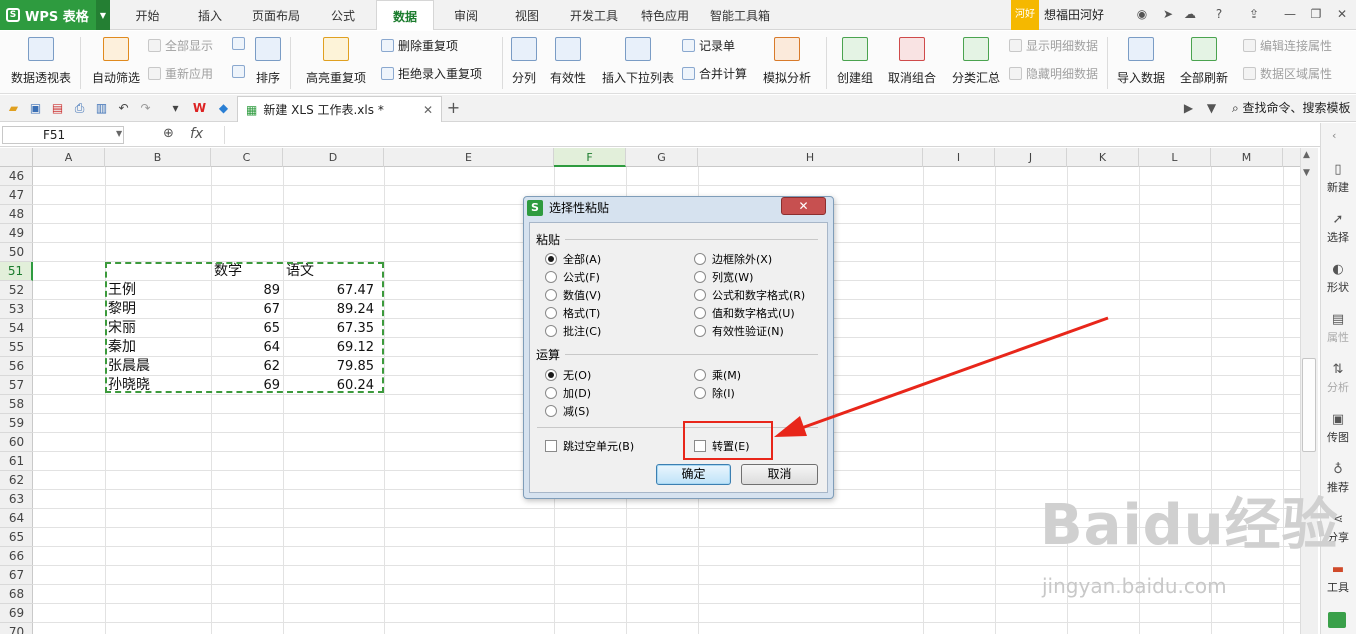 The image size is (1356, 634). What do you see at coordinates (1287, 73) in the screenshot?
I see `range-props-button: 数据区域属性` at bounding box center [1287, 73].